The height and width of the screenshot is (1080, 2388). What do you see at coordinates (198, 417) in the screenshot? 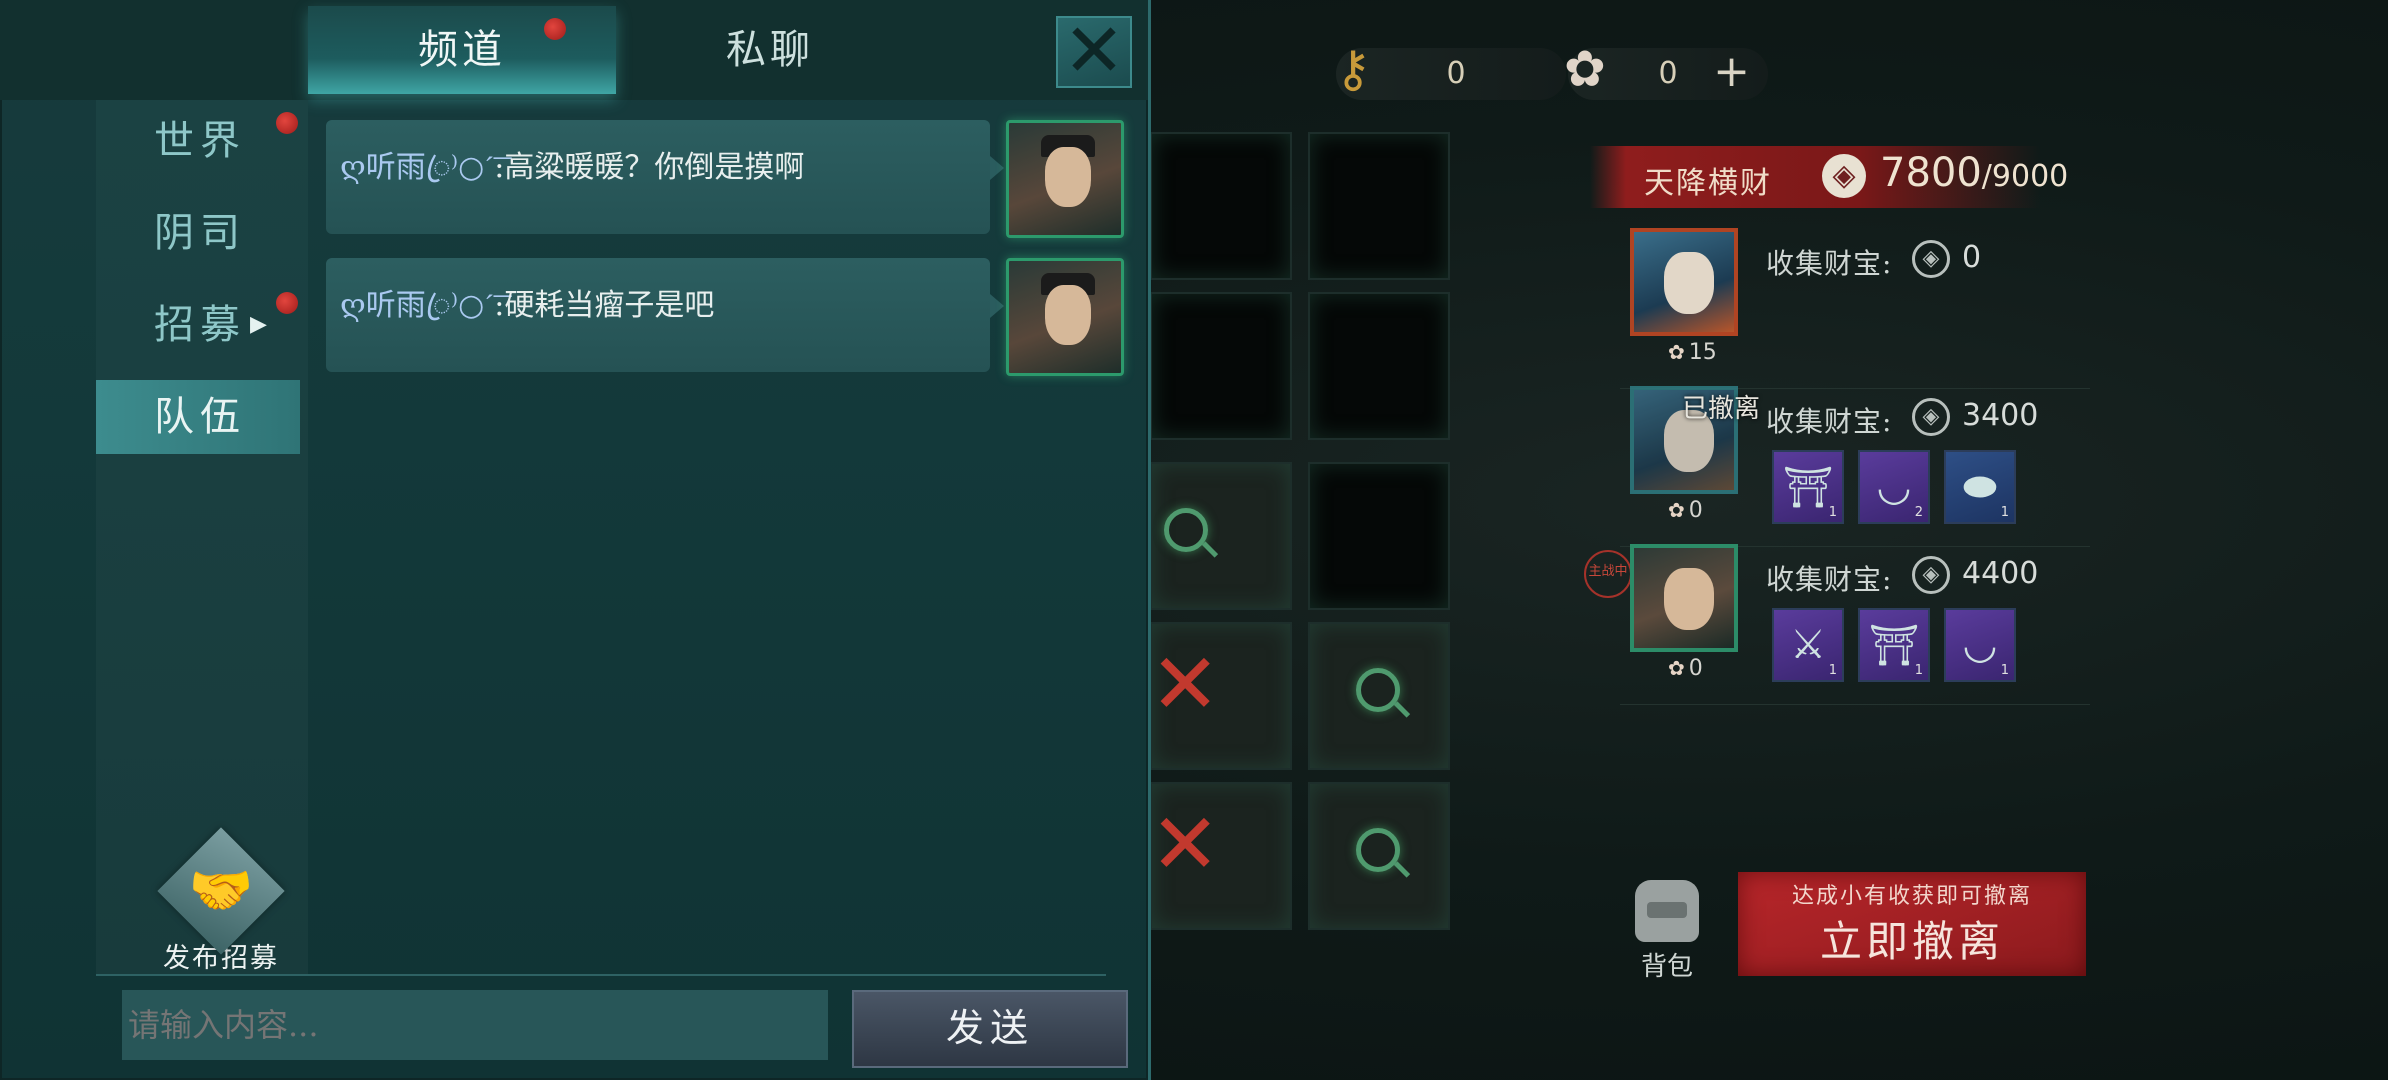
I see `sidebar-item-team: 队伍` at bounding box center [198, 417].